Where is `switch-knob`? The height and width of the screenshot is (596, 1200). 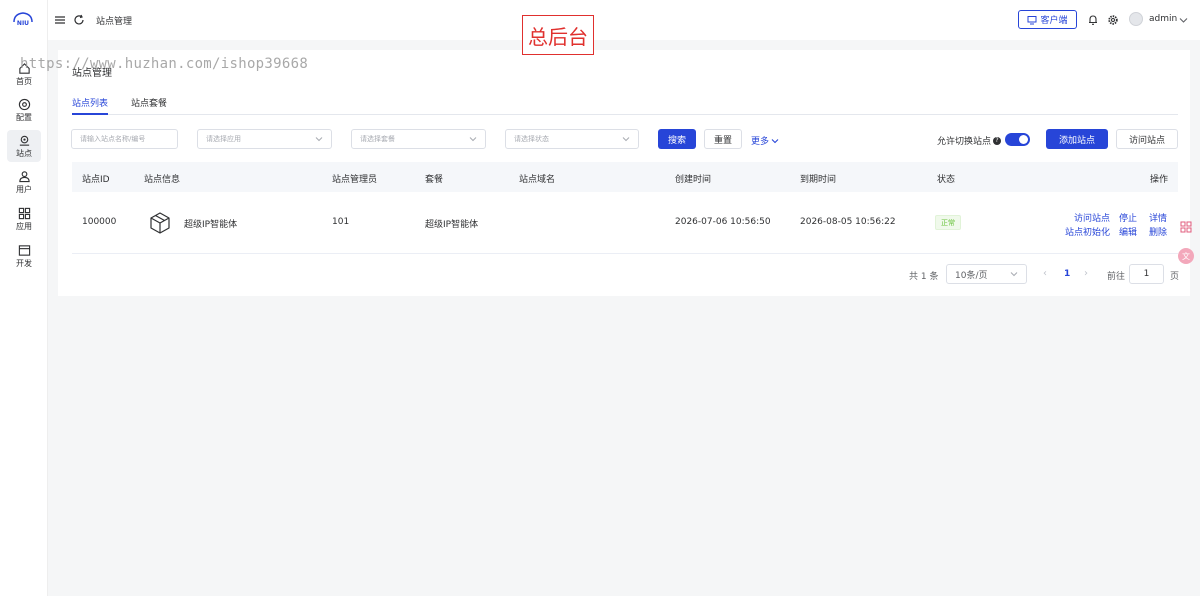 switch-knob is located at coordinates (1023, 139).